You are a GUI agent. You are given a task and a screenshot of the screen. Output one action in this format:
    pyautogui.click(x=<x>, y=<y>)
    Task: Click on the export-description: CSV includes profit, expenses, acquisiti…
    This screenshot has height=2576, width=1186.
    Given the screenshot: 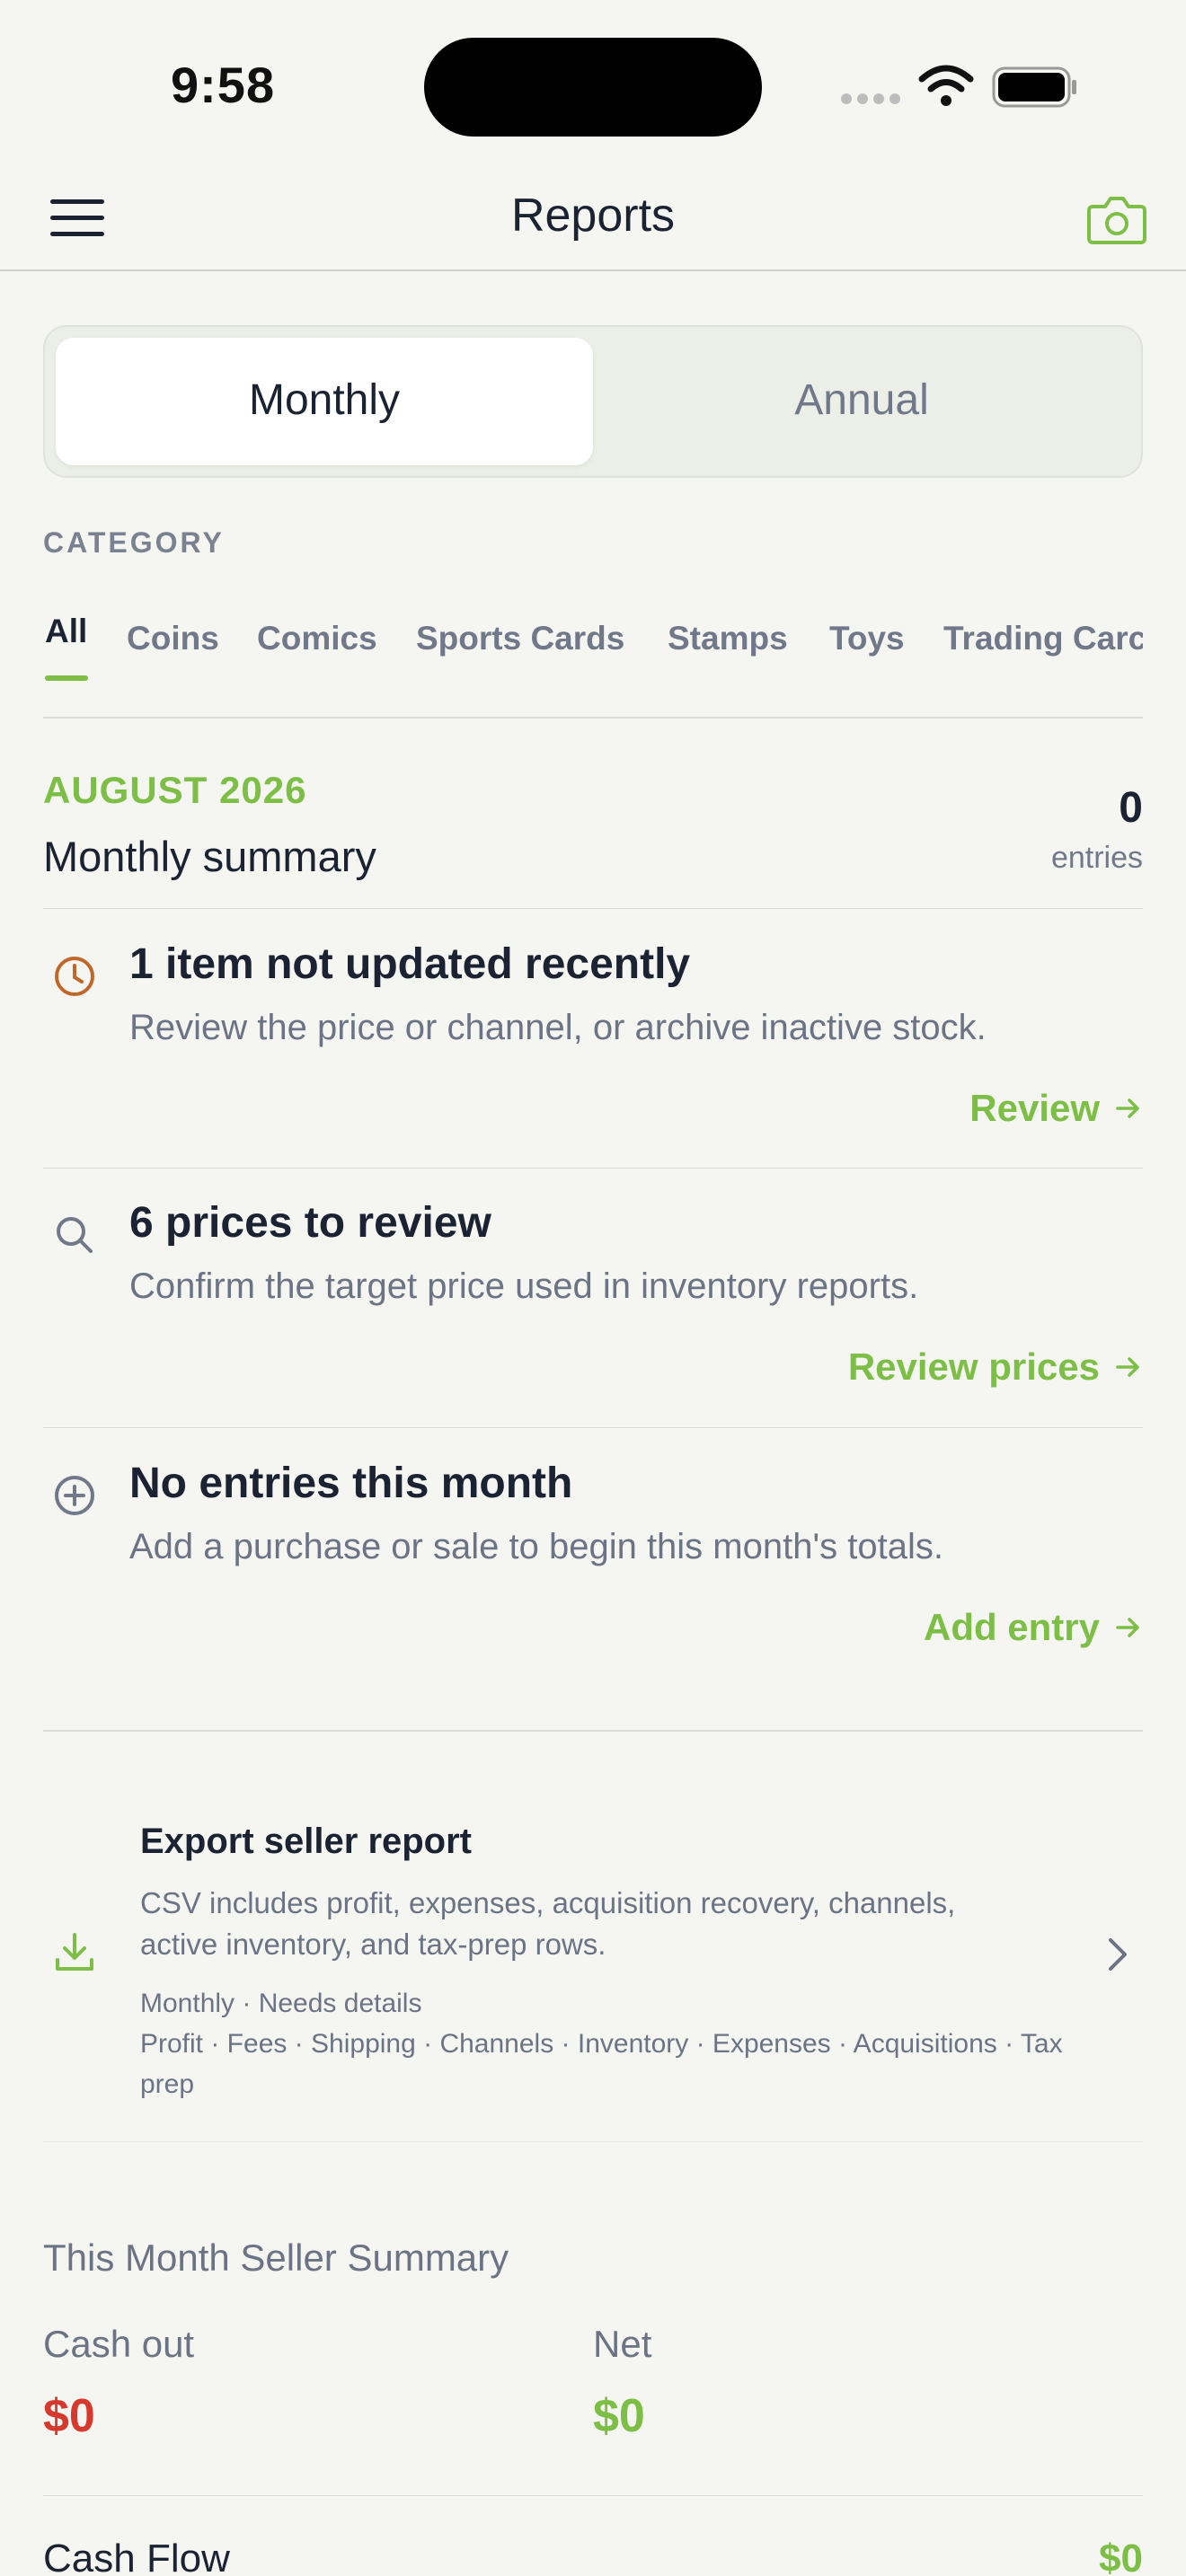 What is the action you would take?
    pyautogui.click(x=548, y=1923)
    